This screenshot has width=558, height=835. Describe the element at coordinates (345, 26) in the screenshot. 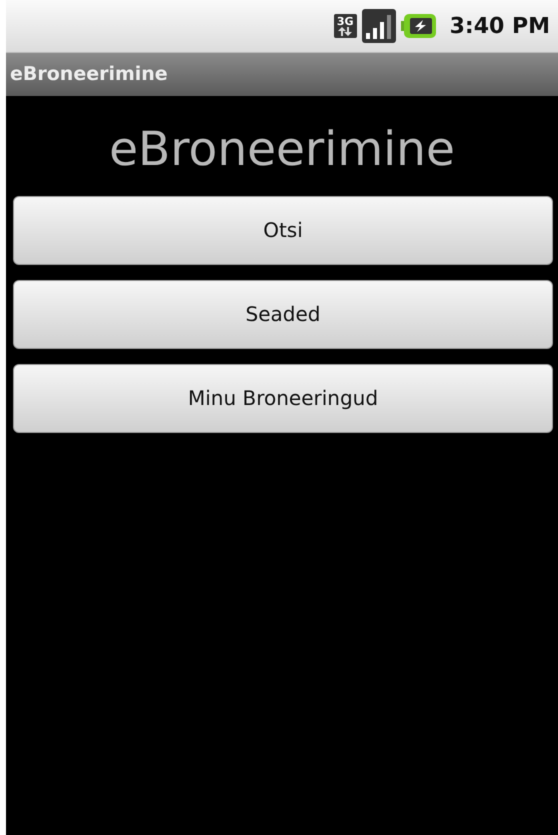

I see `network-type-badge: 3G` at that location.